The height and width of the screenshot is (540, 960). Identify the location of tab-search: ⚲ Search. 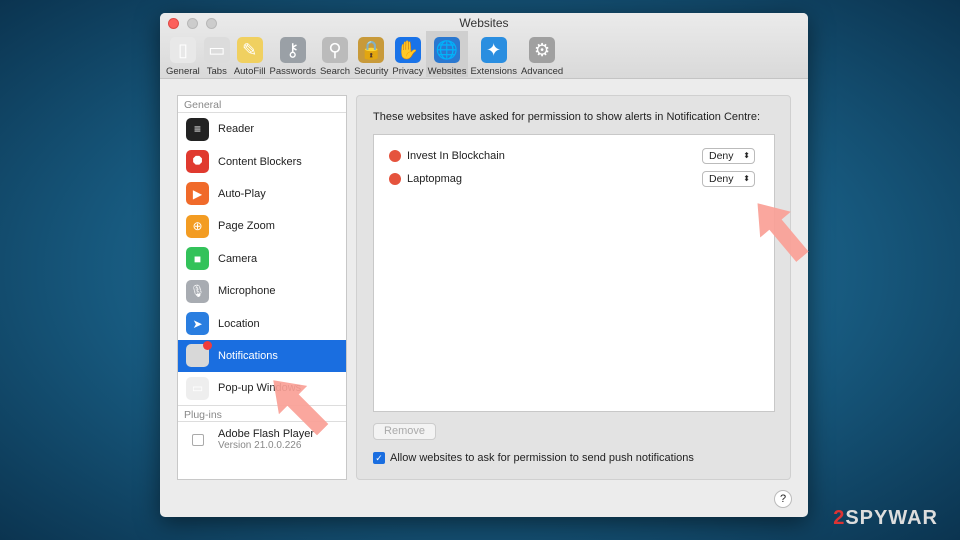
(335, 54).